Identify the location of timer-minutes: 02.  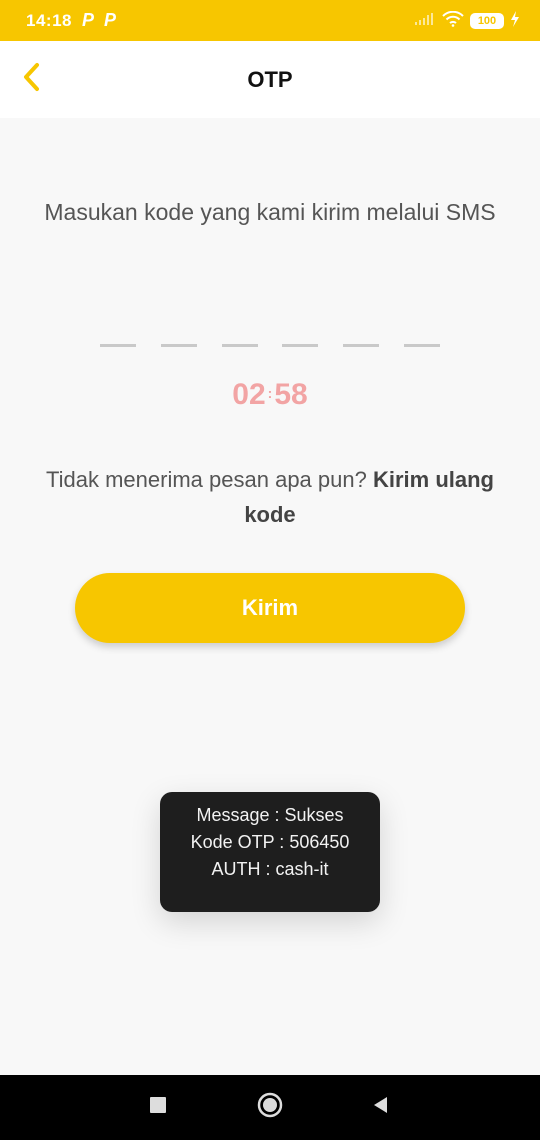
(249, 394).